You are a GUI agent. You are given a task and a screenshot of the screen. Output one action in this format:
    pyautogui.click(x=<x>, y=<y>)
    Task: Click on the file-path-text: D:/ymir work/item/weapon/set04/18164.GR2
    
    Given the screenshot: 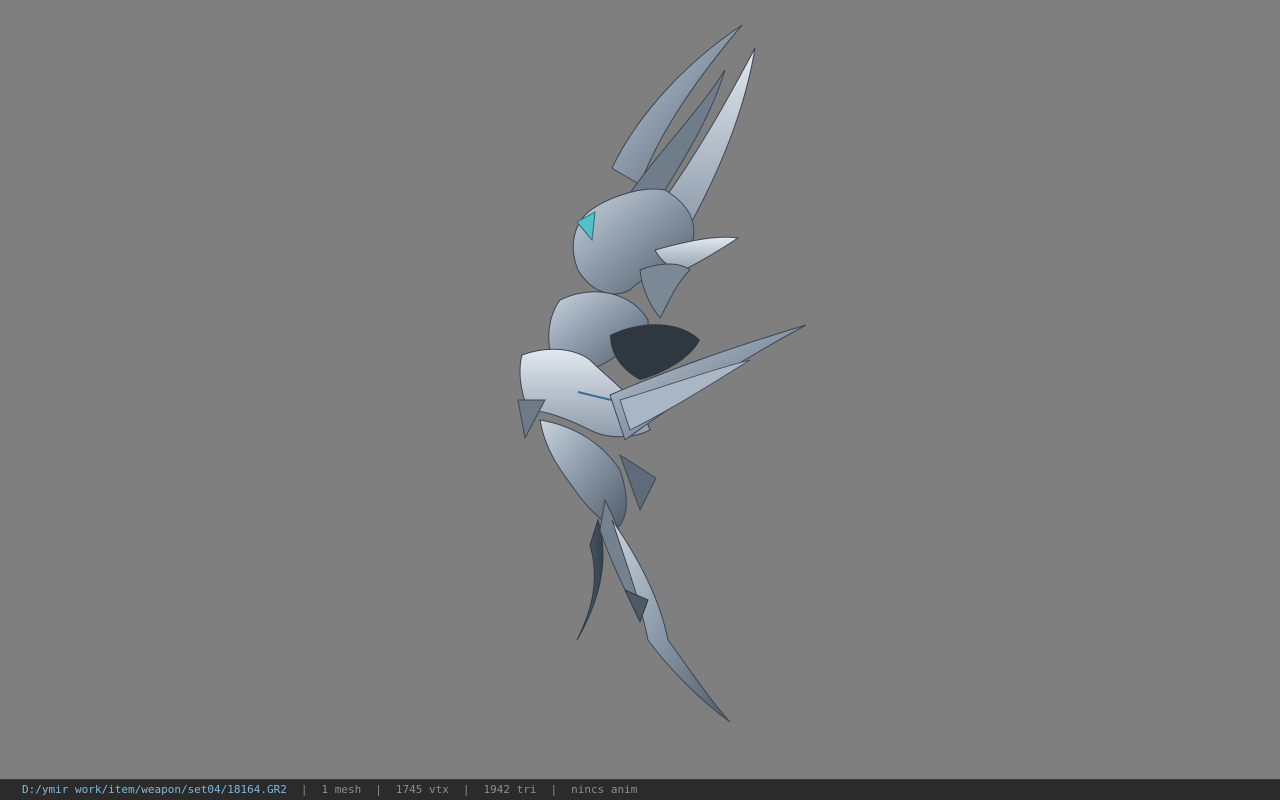 What is the action you would take?
    pyautogui.click(x=154, y=789)
    